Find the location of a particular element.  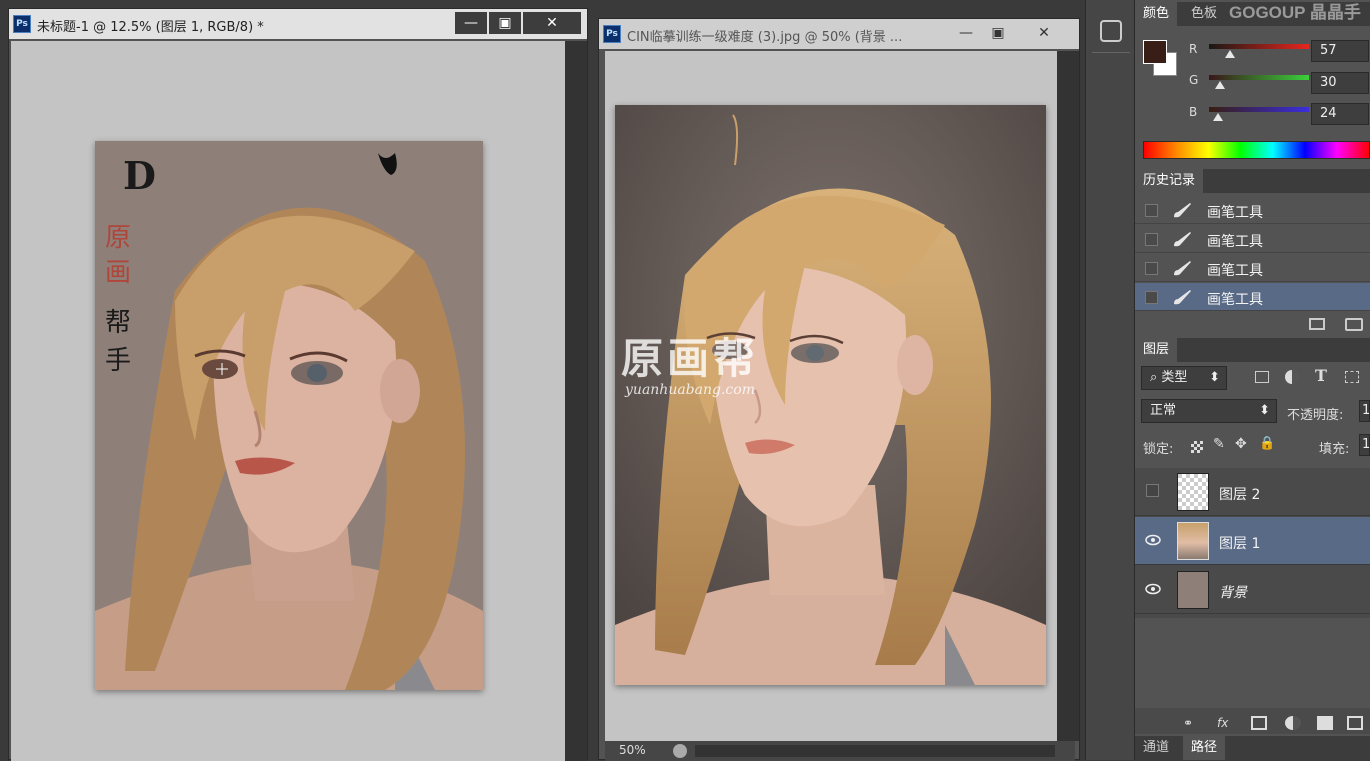

fill-input: 1 is located at coordinates (1364, 445).